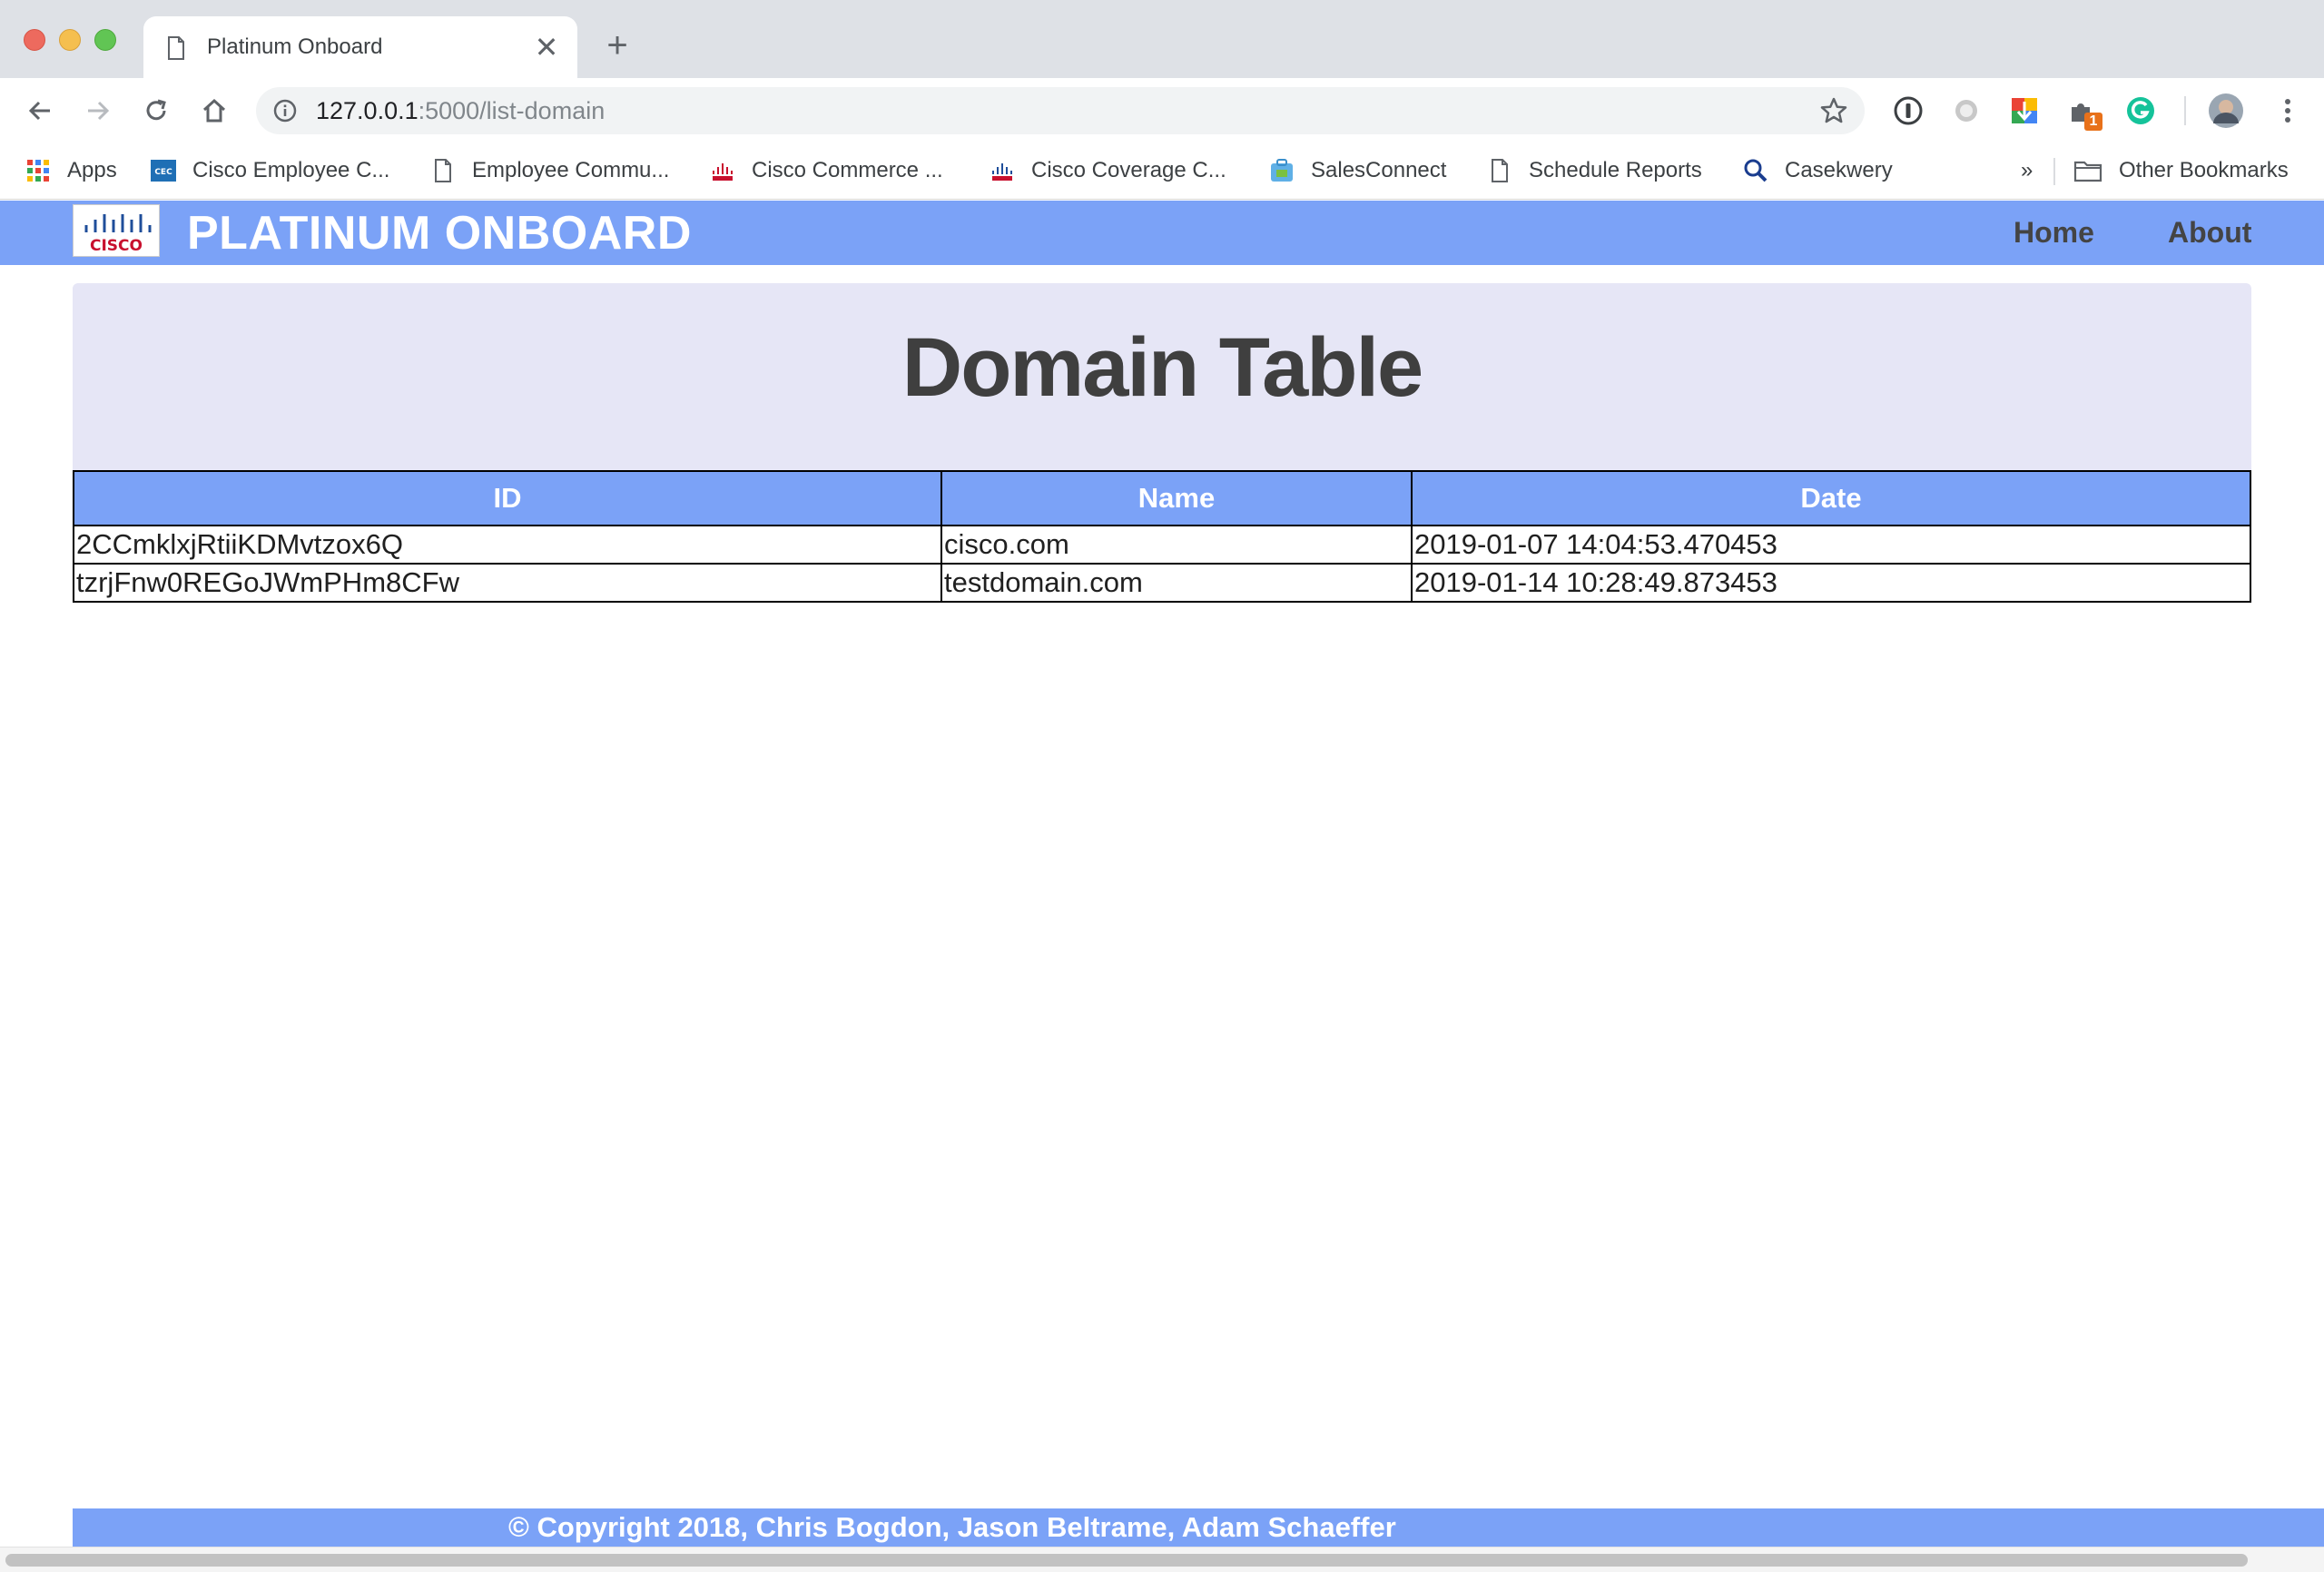 The height and width of the screenshot is (1572, 2324). I want to click on salesconnect-icon, so click(1282, 170).